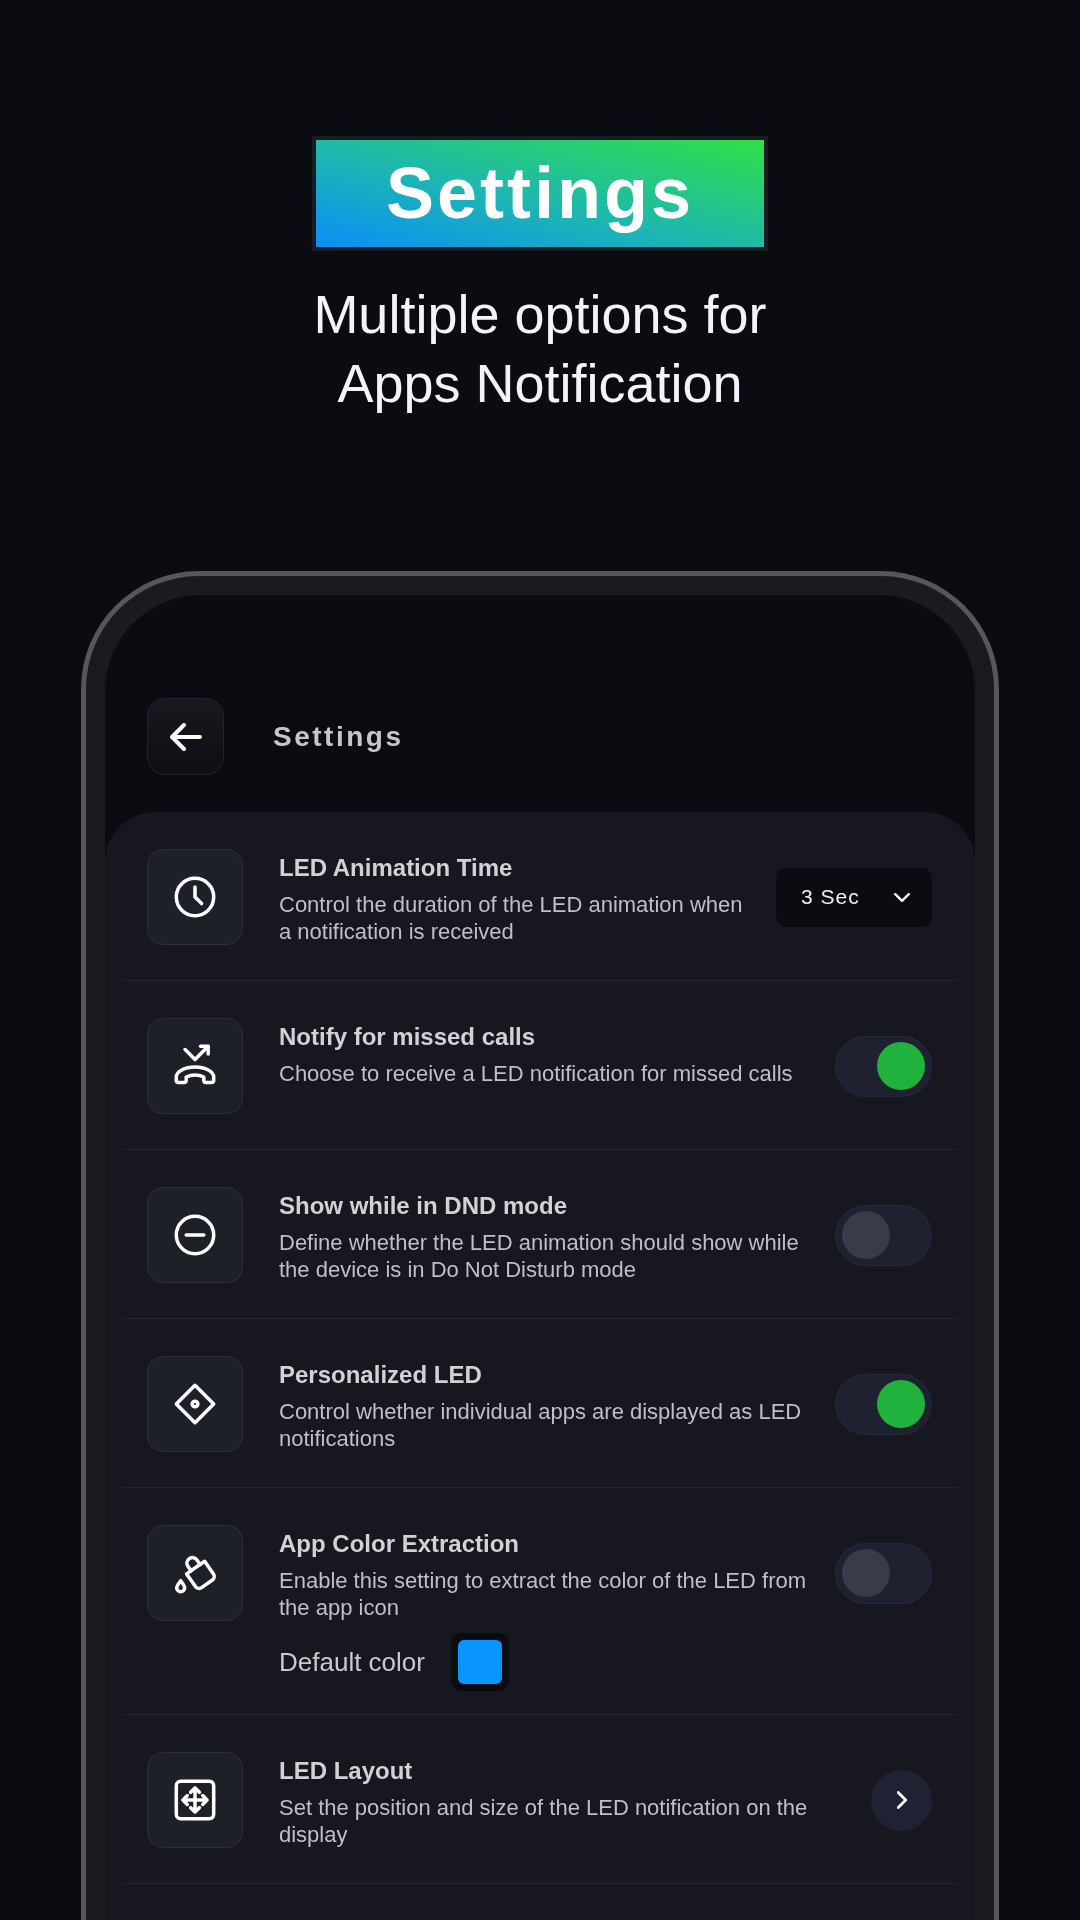  Describe the element at coordinates (407, 1037) in the screenshot. I see `setting-title: Notify for missed calls` at that location.